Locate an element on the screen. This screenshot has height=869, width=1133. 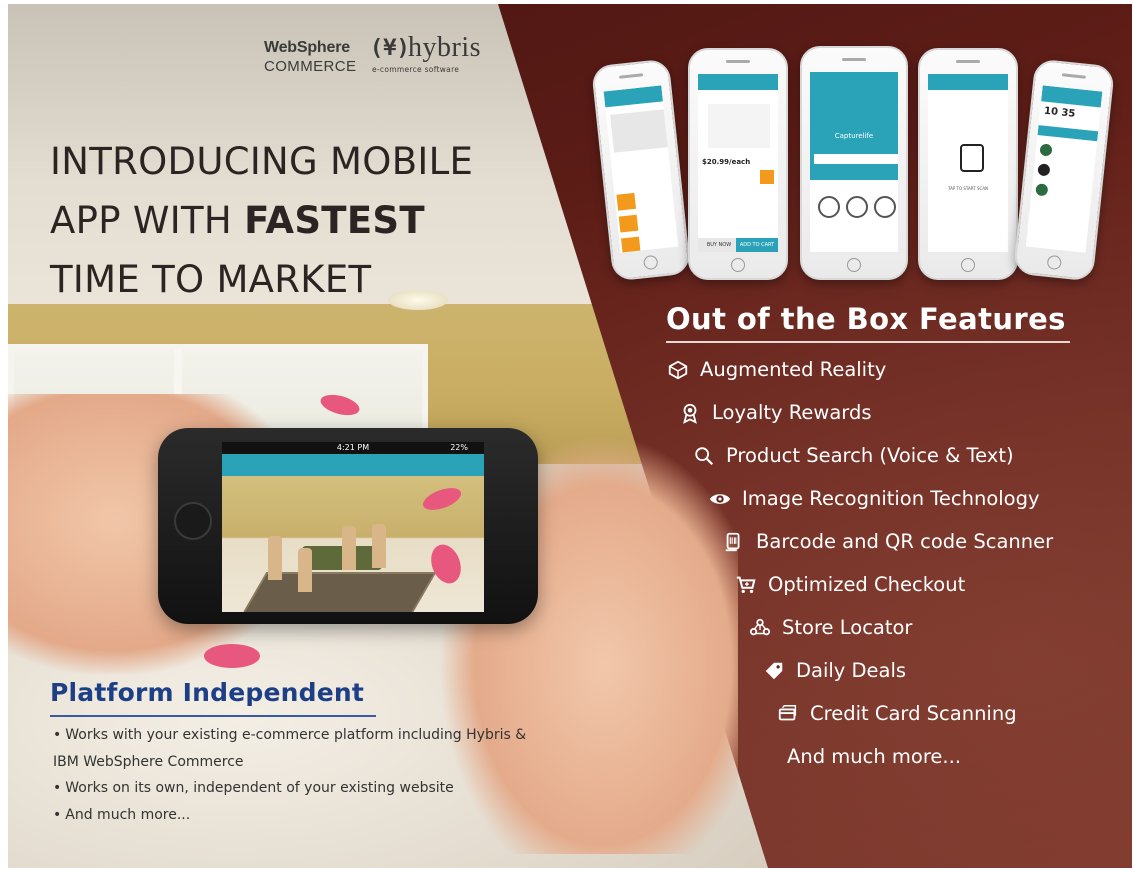
feature-credit-card-scanning: Credit Card Scanning is located at coordinates (895, 713).